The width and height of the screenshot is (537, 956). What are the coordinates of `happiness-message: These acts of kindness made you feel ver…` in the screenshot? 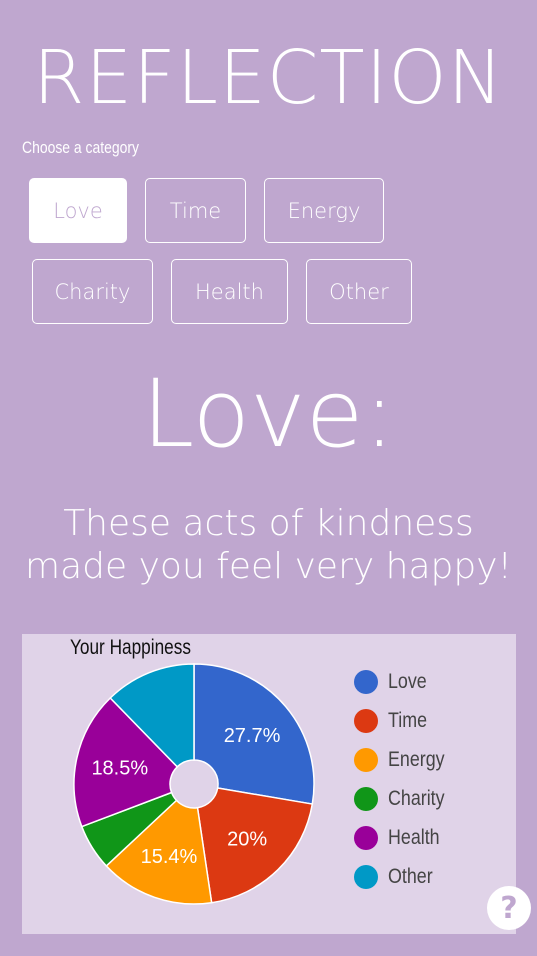 It's located at (268, 545).